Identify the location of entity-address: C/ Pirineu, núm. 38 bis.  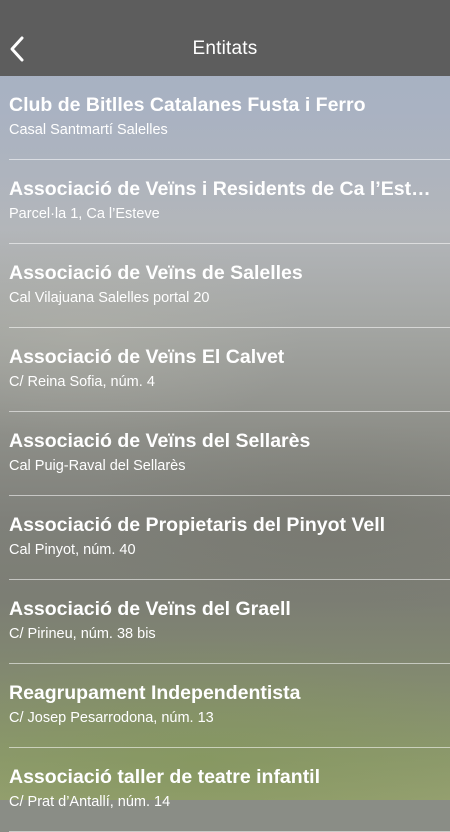
(82, 634).